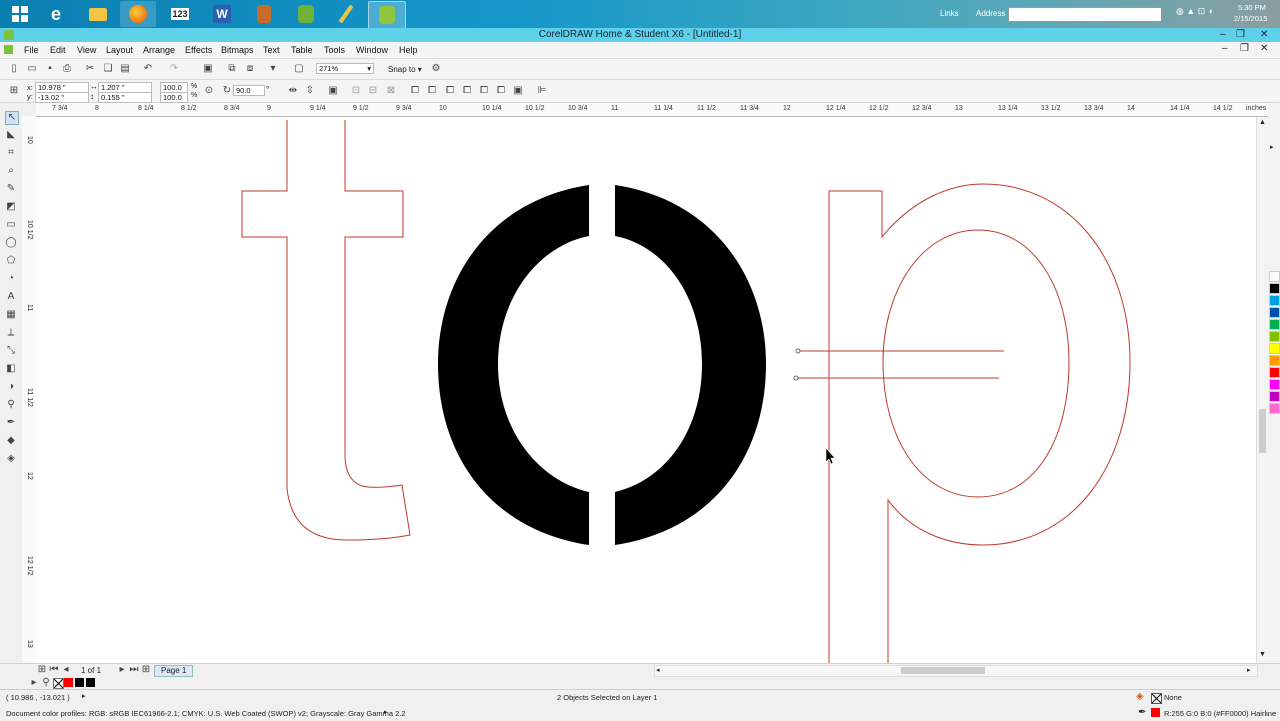  Describe the element at coordinates (484, 91) in the screenshot. I see `front-minus-back-icon: ⧠` at that location.